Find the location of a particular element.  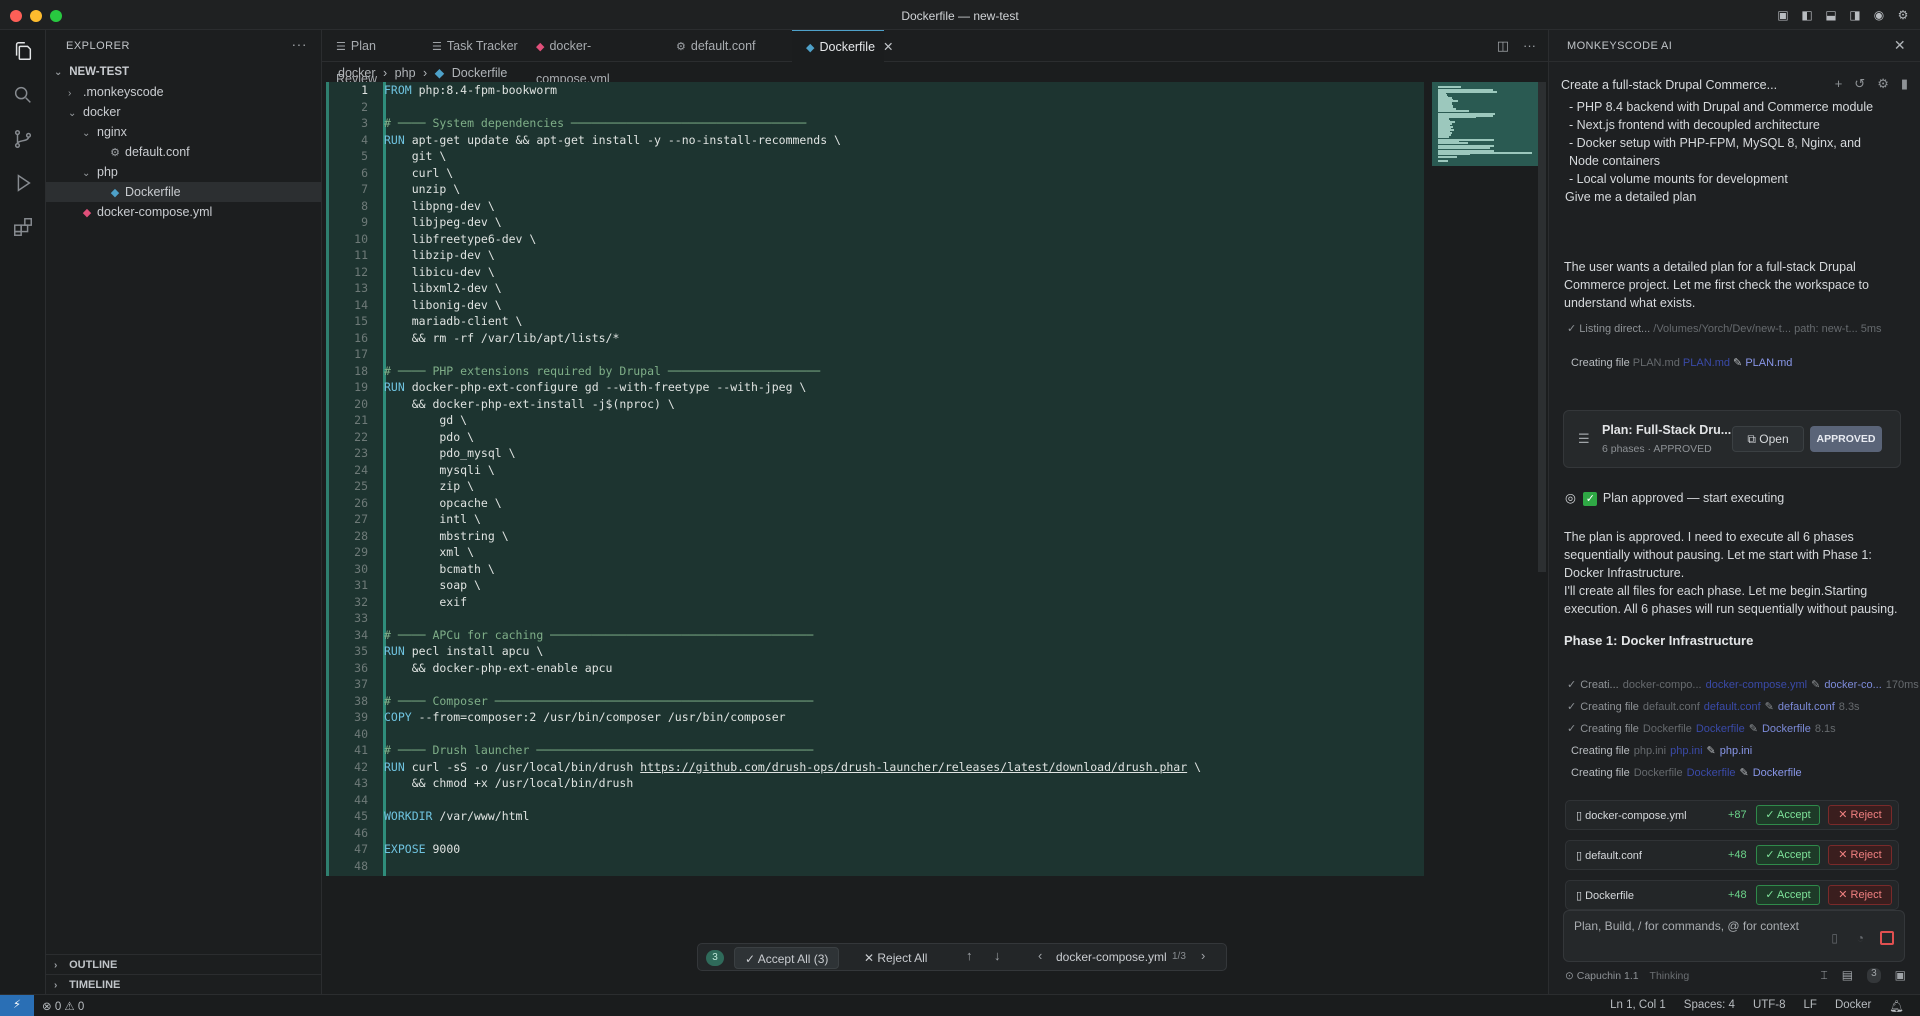

chevron-left-icon: ‹ is located at coordinates (1040, 955).